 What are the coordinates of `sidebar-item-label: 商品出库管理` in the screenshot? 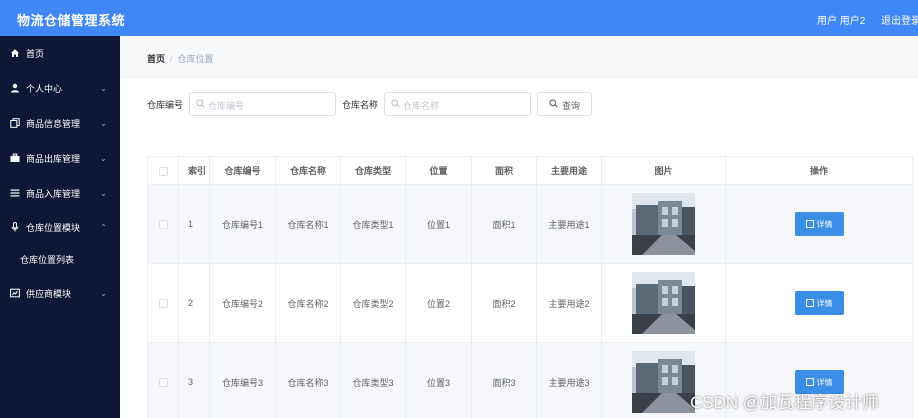 It's located at (53, 158).